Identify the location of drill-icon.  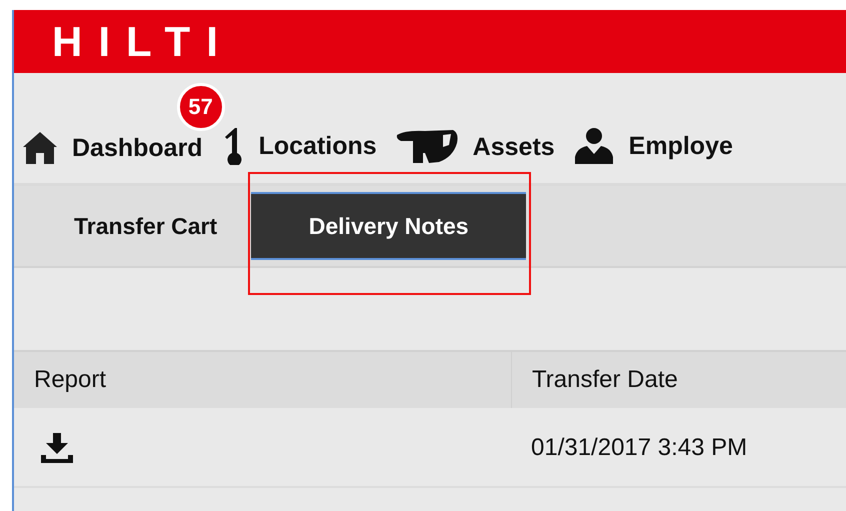
(426, 147).